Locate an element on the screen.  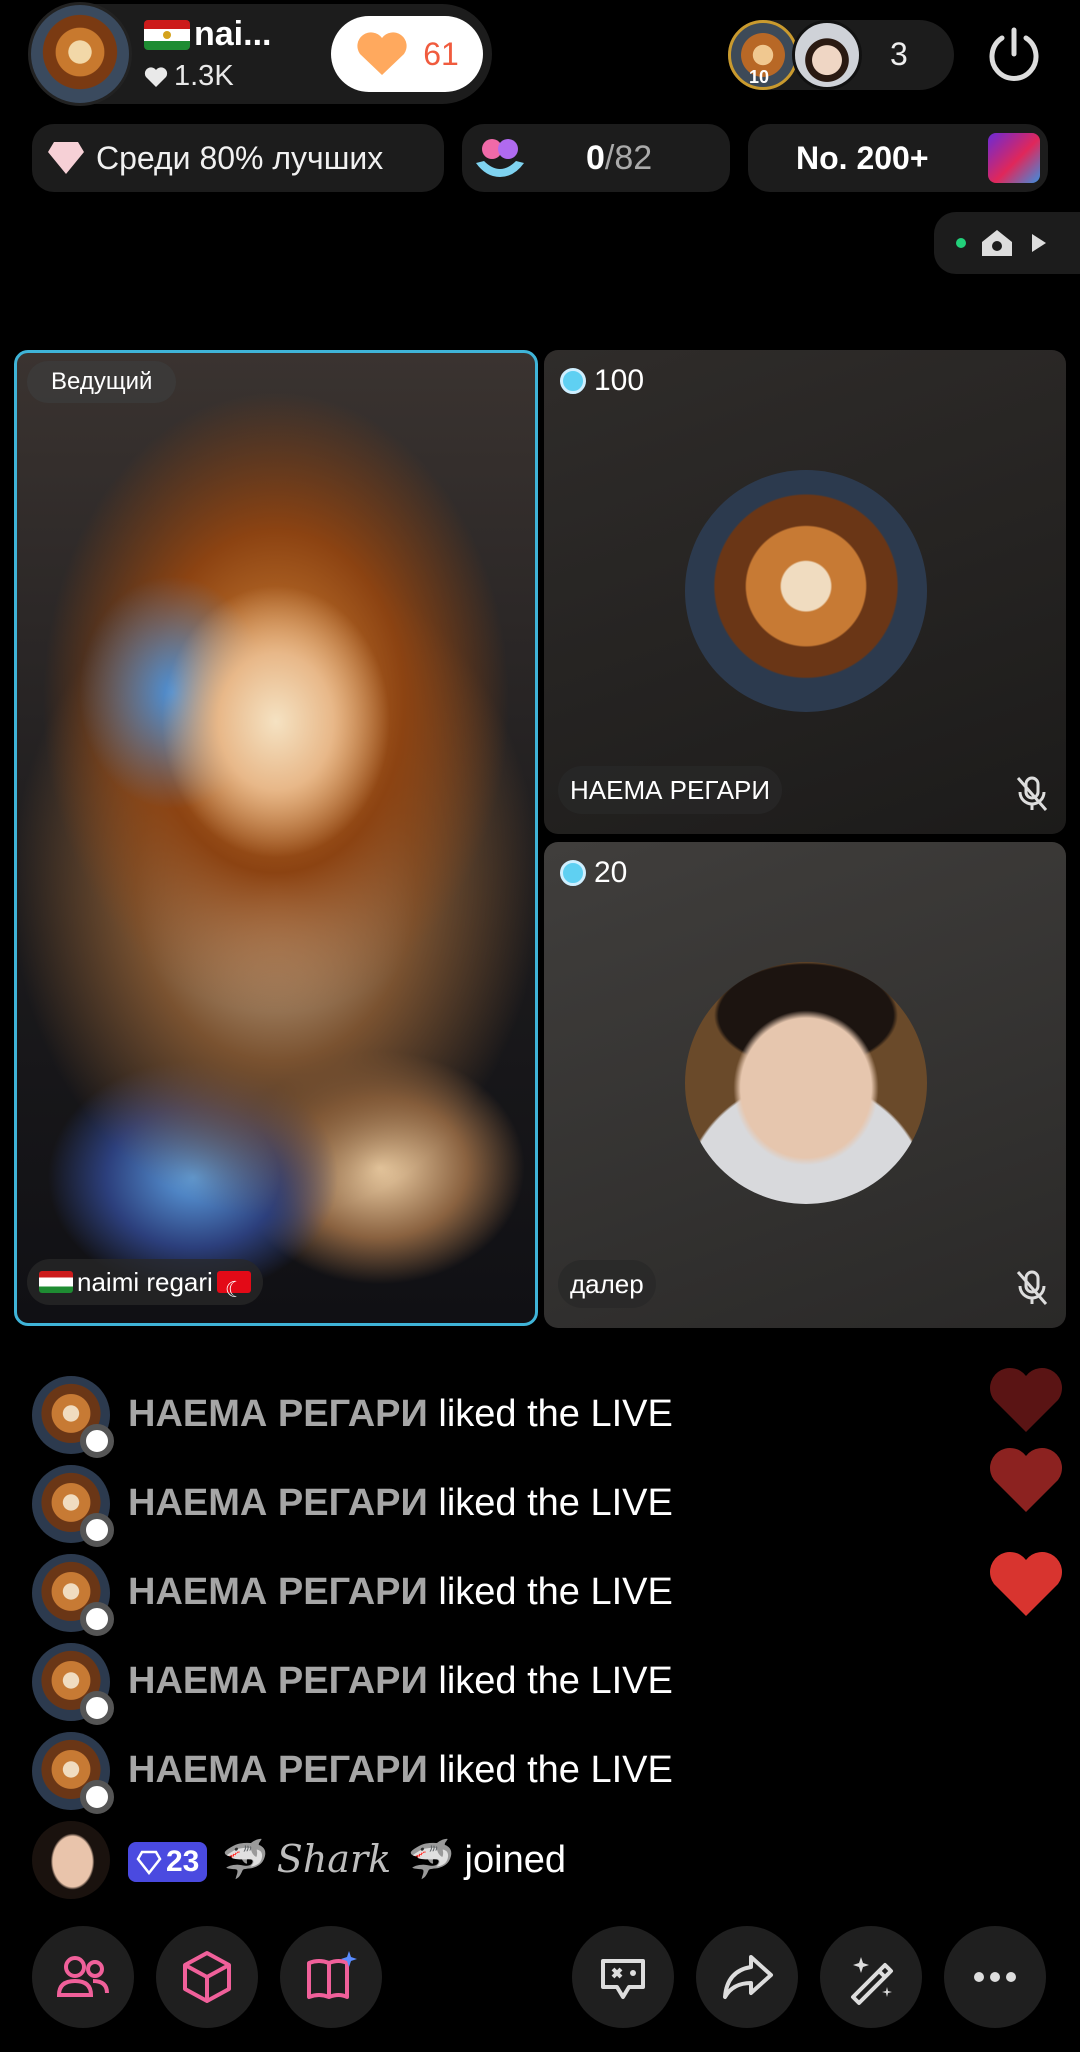
rank-text: Среди 80% лучших is located at coordinates (240, 157).